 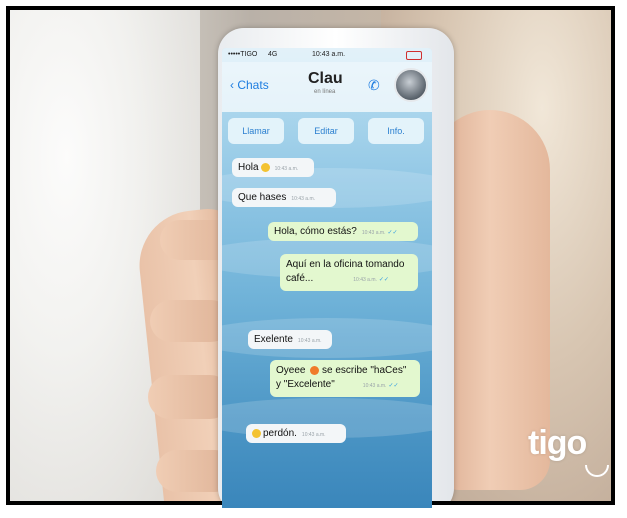 What do you see at coordinates (411, 85) in the screenshot?
I see `avatar` at bounding box center [411, 85].